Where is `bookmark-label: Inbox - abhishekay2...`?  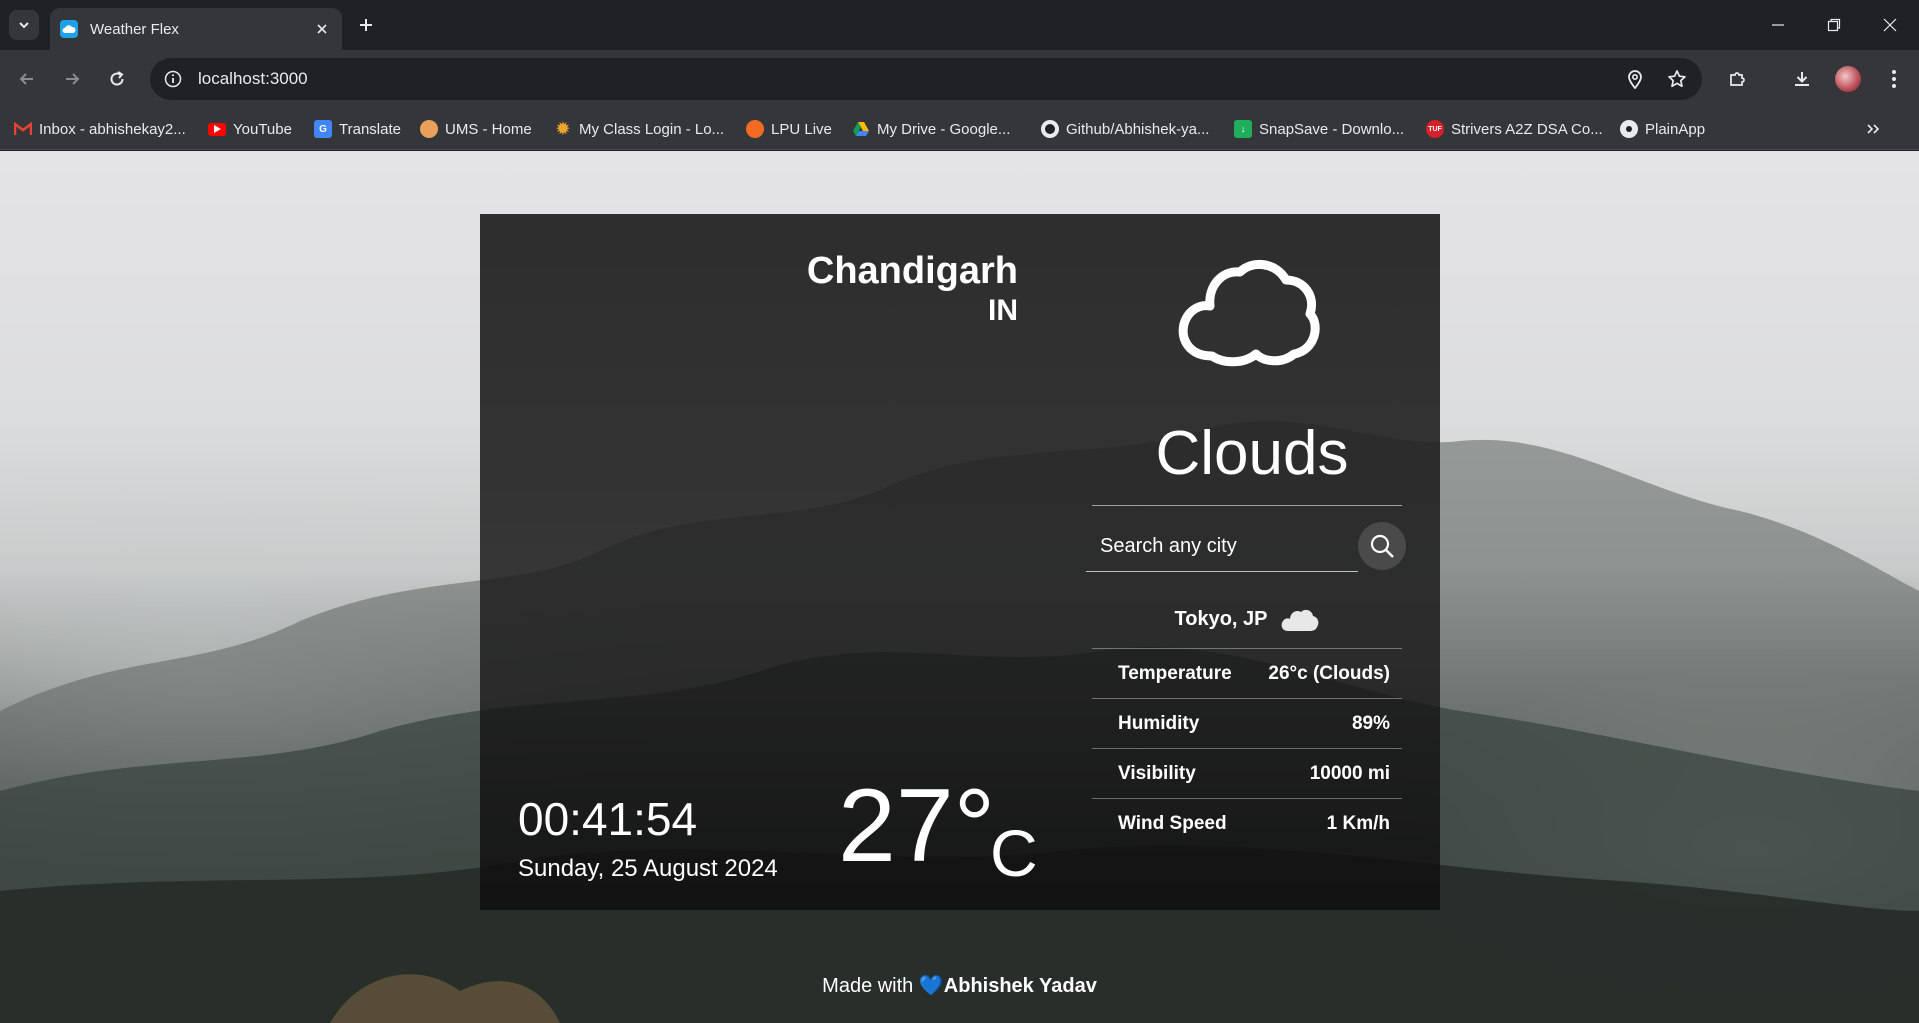
bookmark-label: Inbox - abhishekay2... is located at coordinates (112, 129).